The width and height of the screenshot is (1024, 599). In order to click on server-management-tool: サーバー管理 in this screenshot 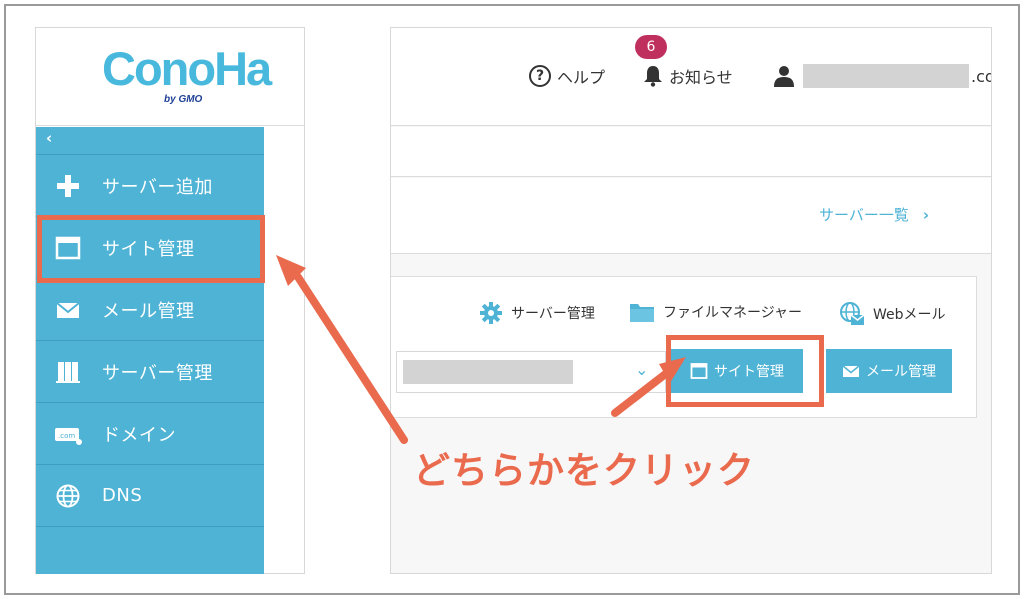, I will do `click(537, 313)`.